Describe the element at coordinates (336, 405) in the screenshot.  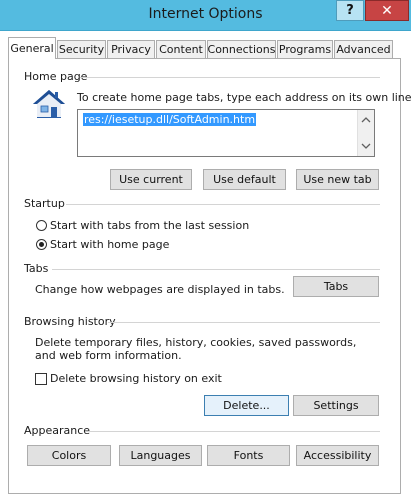
I see `history-settings-button: Settings` at that location.